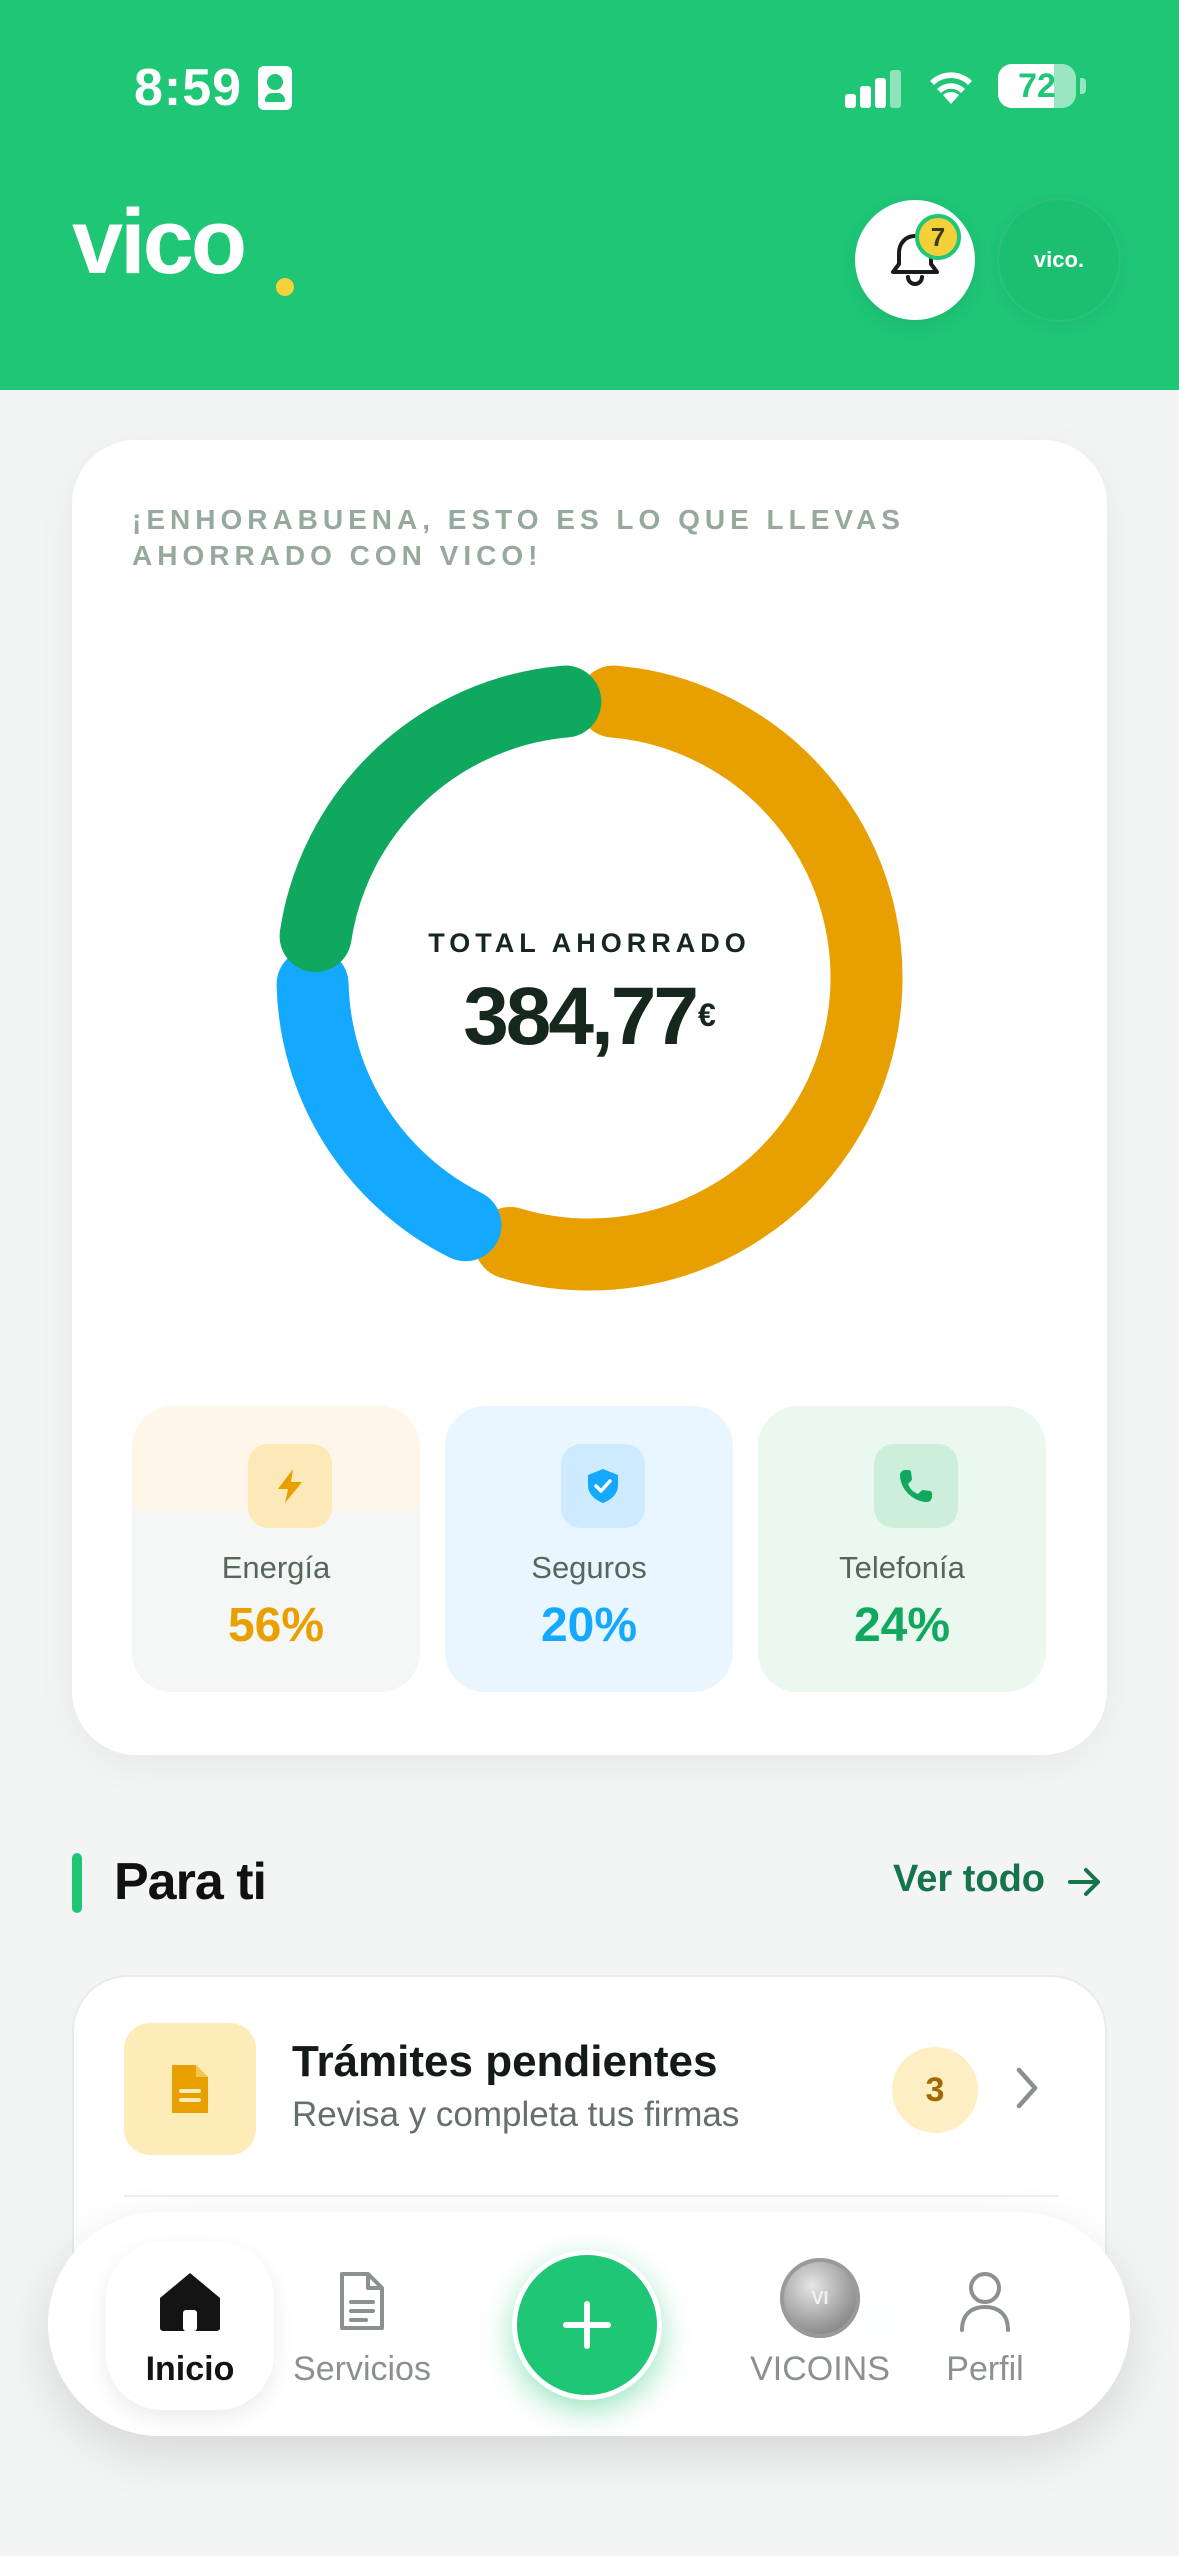 The height and width of the screenshot is (2556, 1179). I want to click on total-saved-amount: 384,77, so click(581, 1016).